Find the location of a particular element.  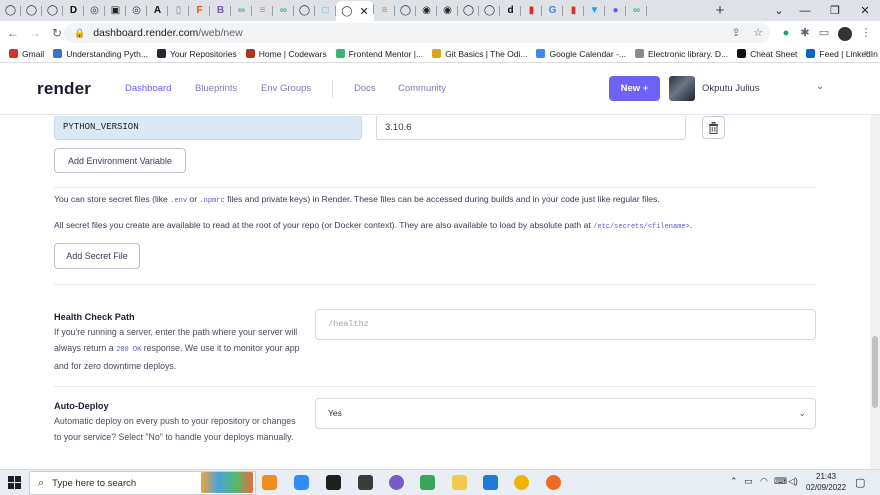

page-icon: ▯ is located at coordinates (178, 10).